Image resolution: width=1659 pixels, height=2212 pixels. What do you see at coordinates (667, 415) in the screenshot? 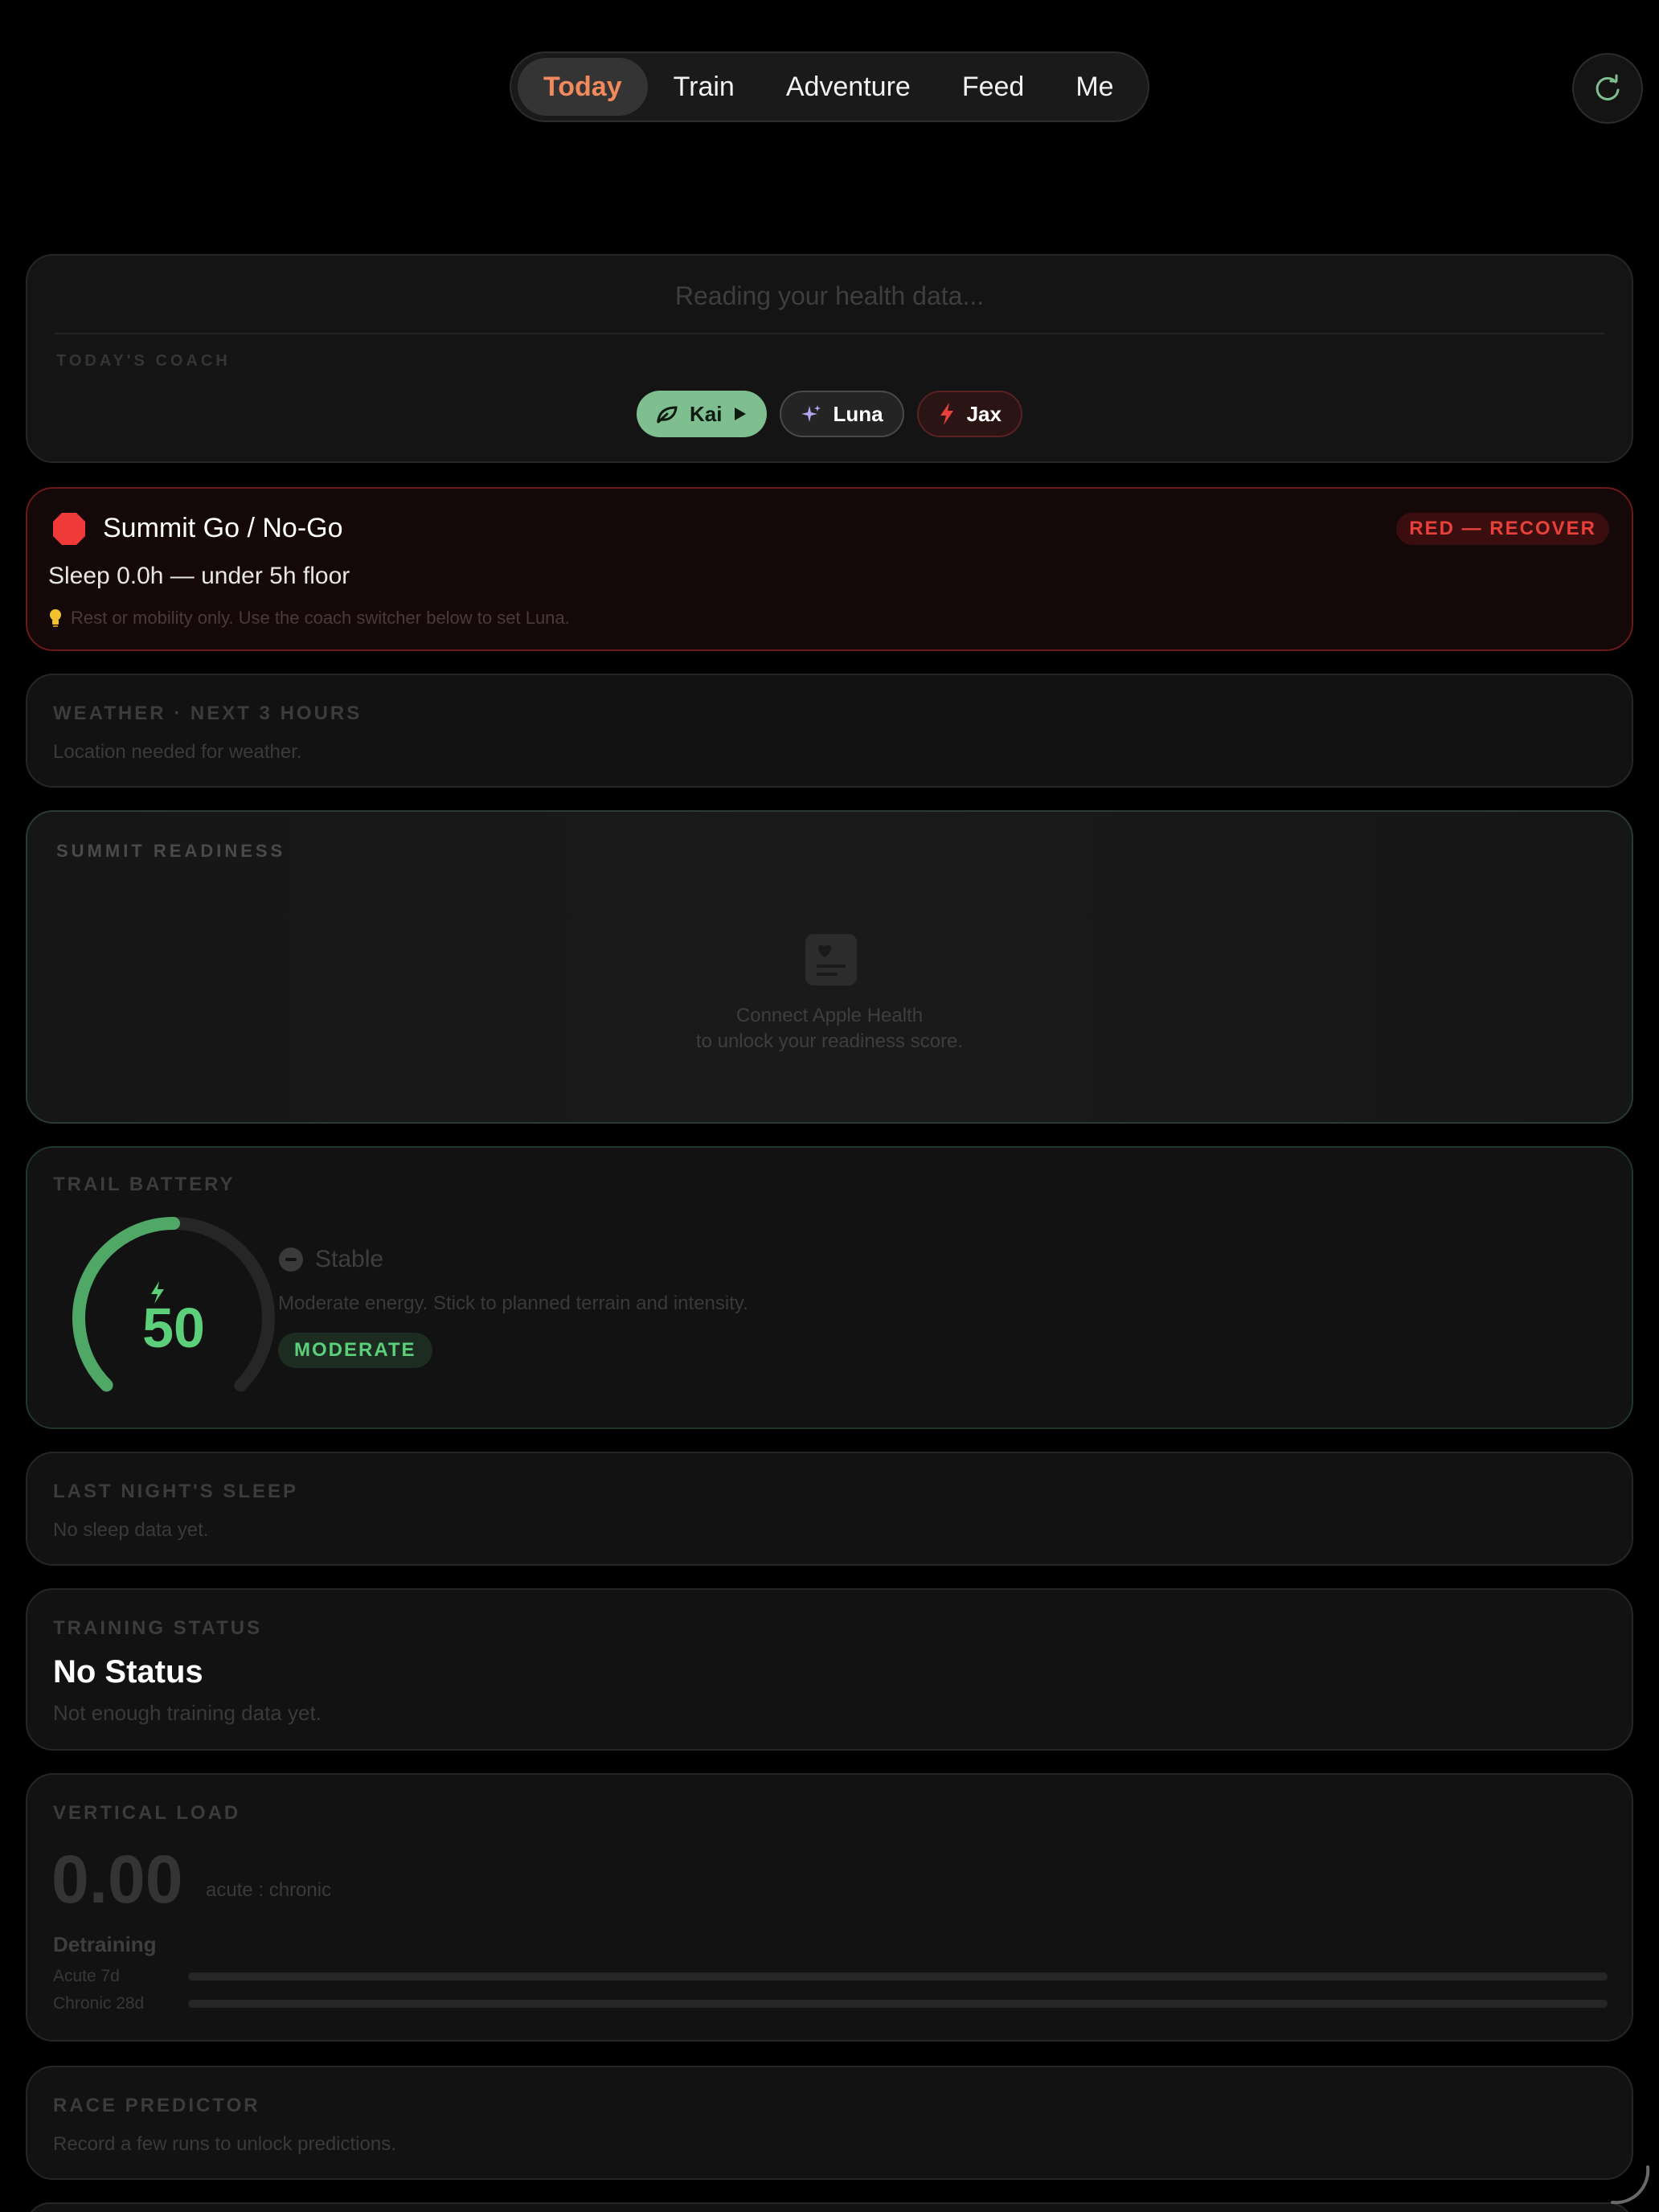
I see `leaf-icon` at bounding box center [667, 415].